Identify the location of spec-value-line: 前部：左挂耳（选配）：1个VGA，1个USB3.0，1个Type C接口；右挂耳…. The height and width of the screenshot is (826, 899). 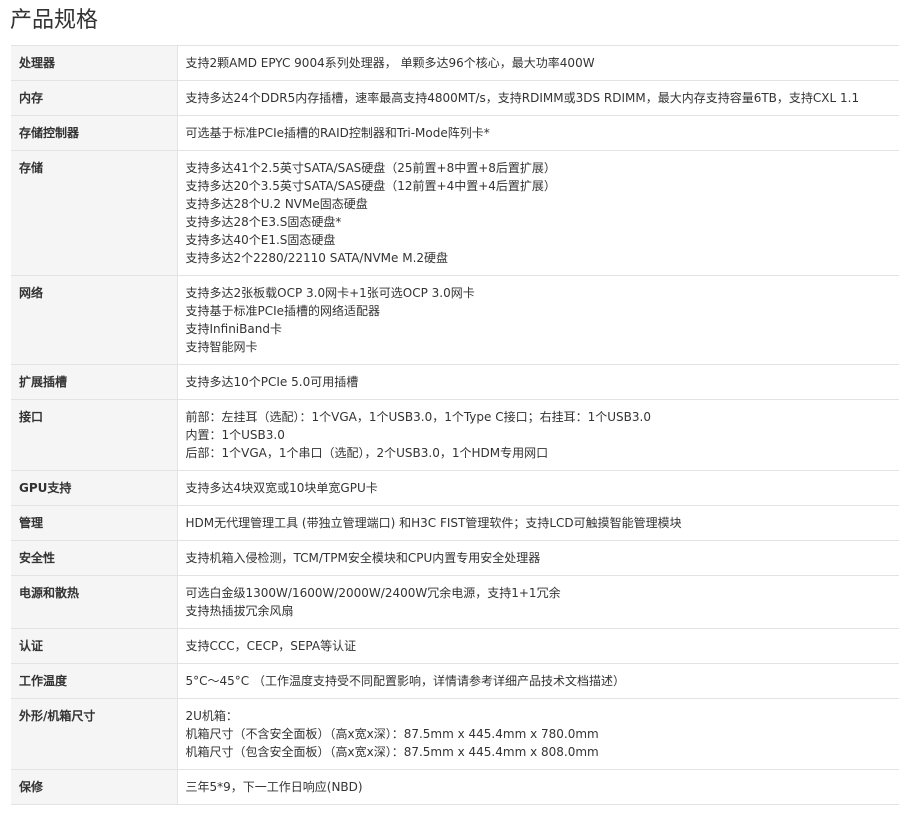
(418, 417).